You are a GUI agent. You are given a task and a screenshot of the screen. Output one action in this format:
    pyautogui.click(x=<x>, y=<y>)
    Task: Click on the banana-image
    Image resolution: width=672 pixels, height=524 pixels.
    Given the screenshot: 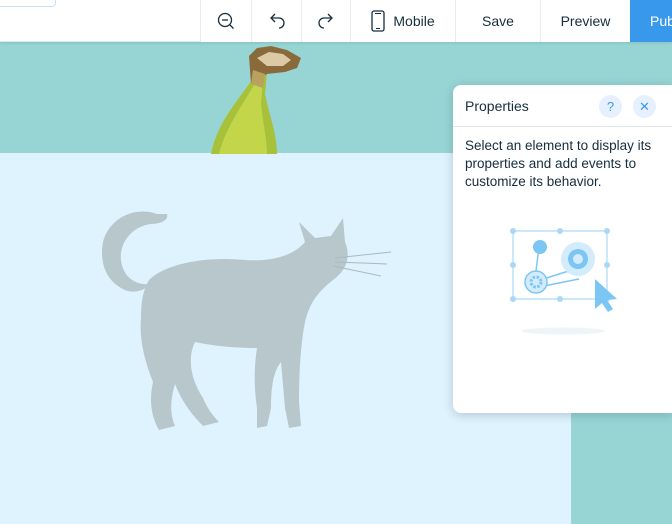 What is the action you would take?
    pyautogui.click(x=260, y=99)
    